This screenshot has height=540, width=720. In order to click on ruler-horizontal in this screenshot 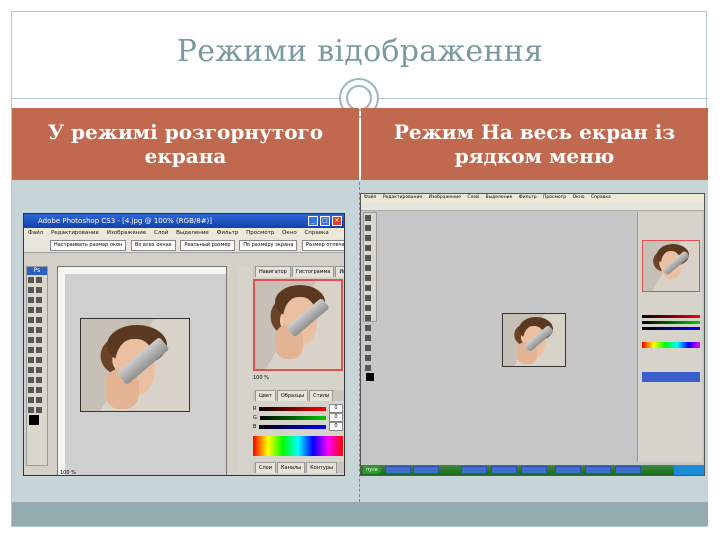, I will do `click(142, 270)`.